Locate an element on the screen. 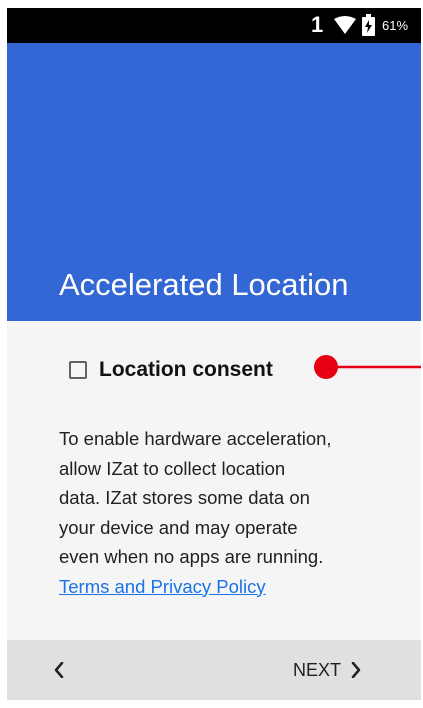  next-button-label: NEXT is located at coordinates (317, 670).